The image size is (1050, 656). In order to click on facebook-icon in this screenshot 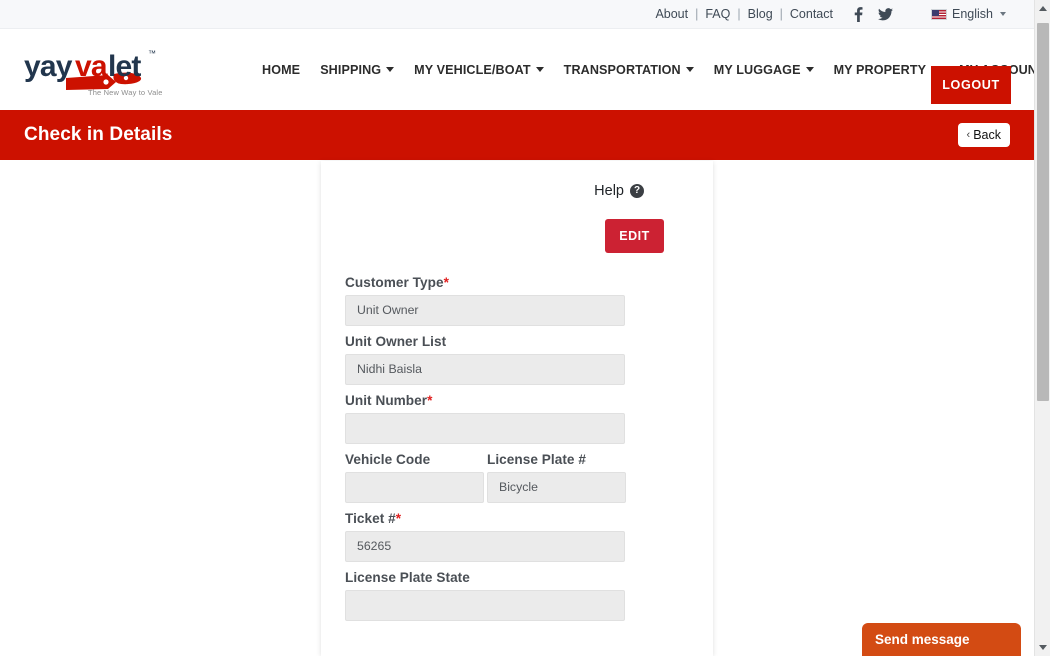, I will do `click(858, 14)`.